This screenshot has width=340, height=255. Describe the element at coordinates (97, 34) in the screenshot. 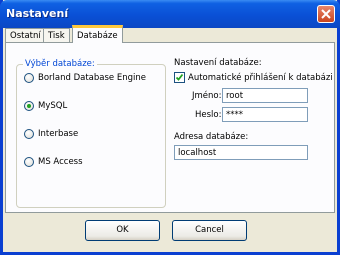

I see `tab-databaze: Databáze` at that location.